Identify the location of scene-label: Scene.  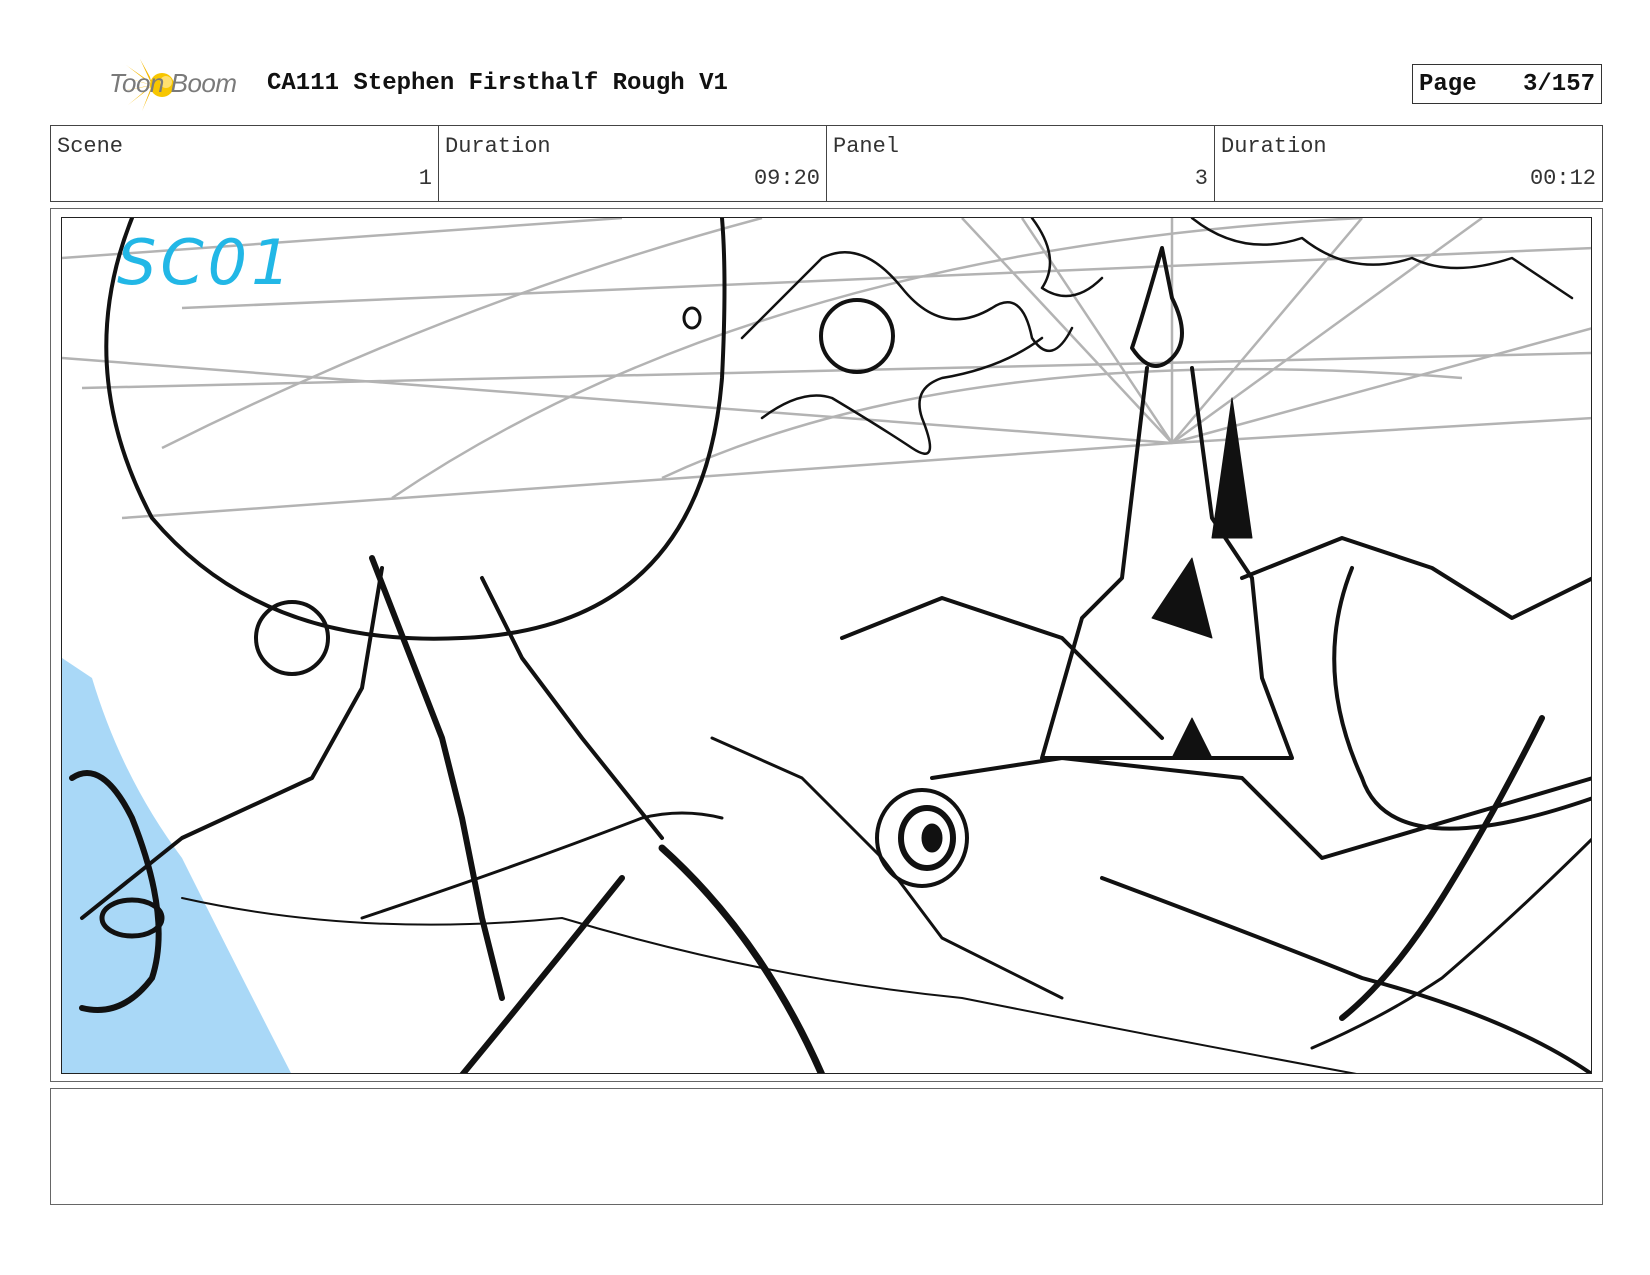
(90, 146).